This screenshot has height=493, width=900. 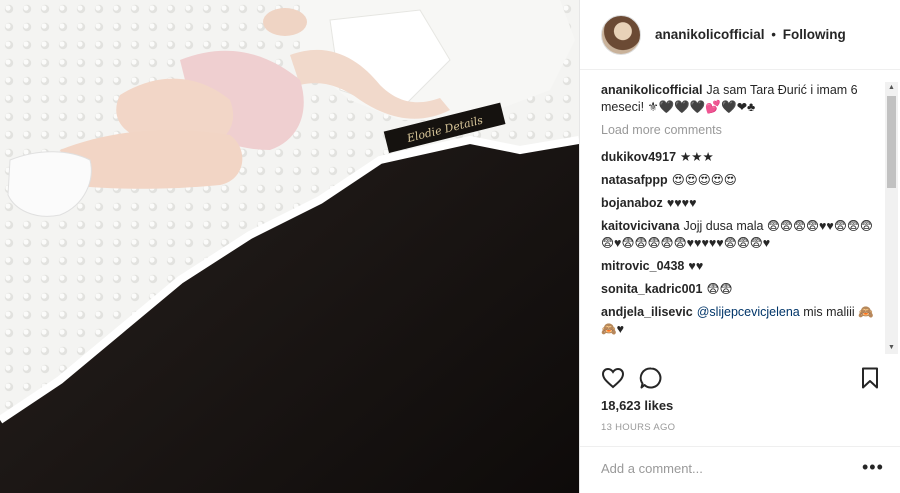 What do you see at coordinates (742, 266) in the screenshot?
I see `comment-item: mitrovic_0438 ♥♥` at bounding box center [742, 266].